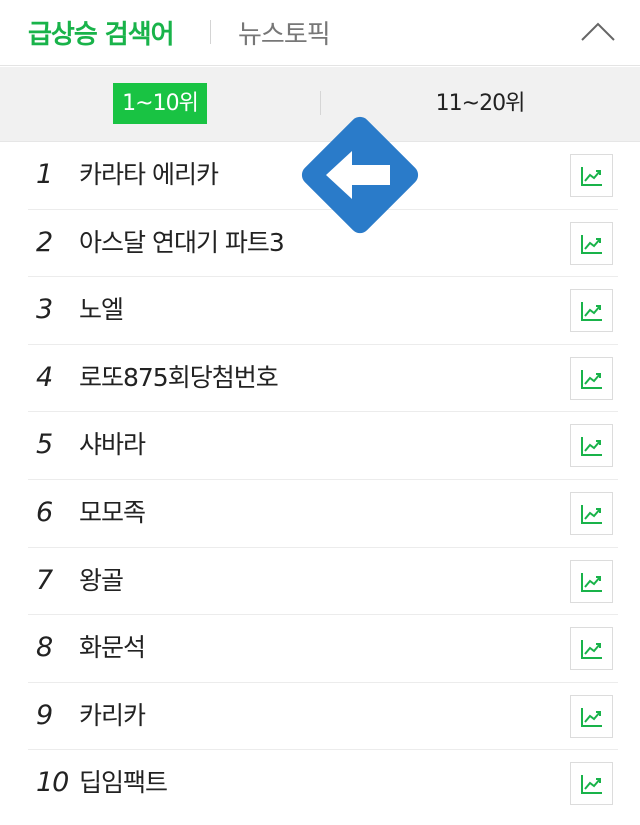 The image size is (640, 825). Describe the element at coordinates (45, 580) in the screenshot. I see `keyword-rank: 7` at that location.